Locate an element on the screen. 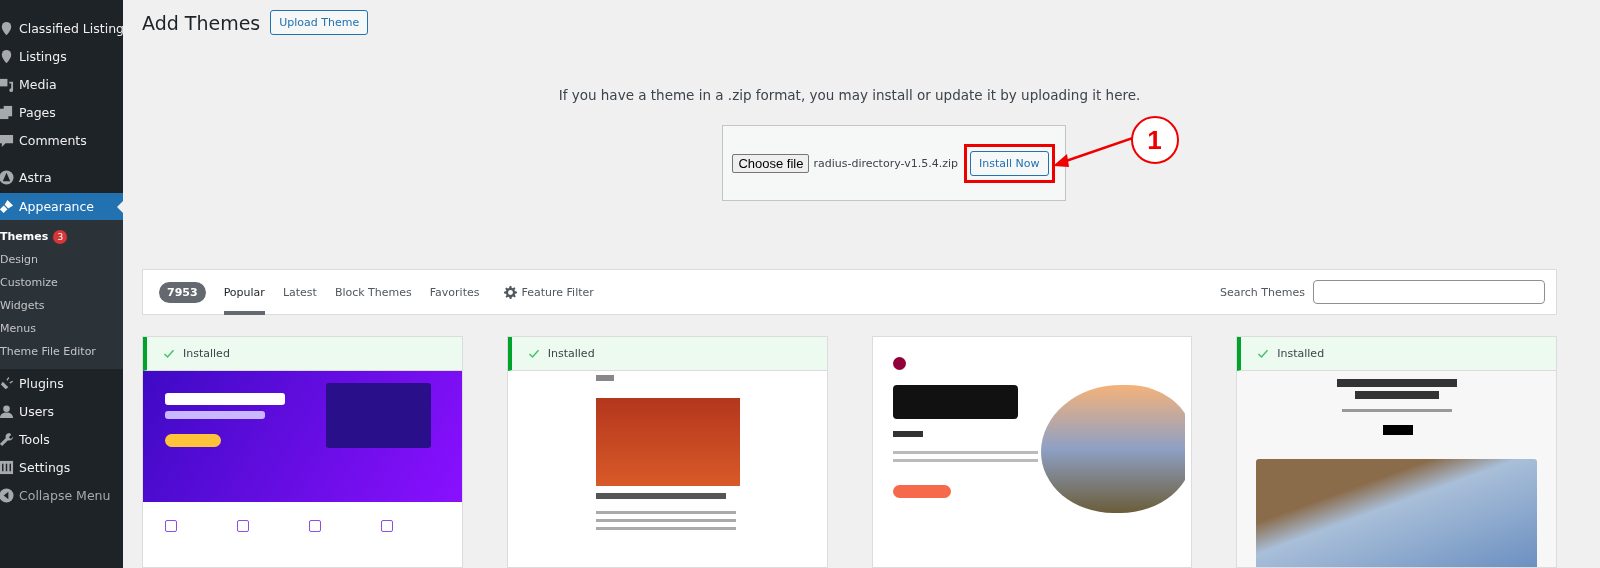  filter-tab: Popular is located at coordinates (244, 292).